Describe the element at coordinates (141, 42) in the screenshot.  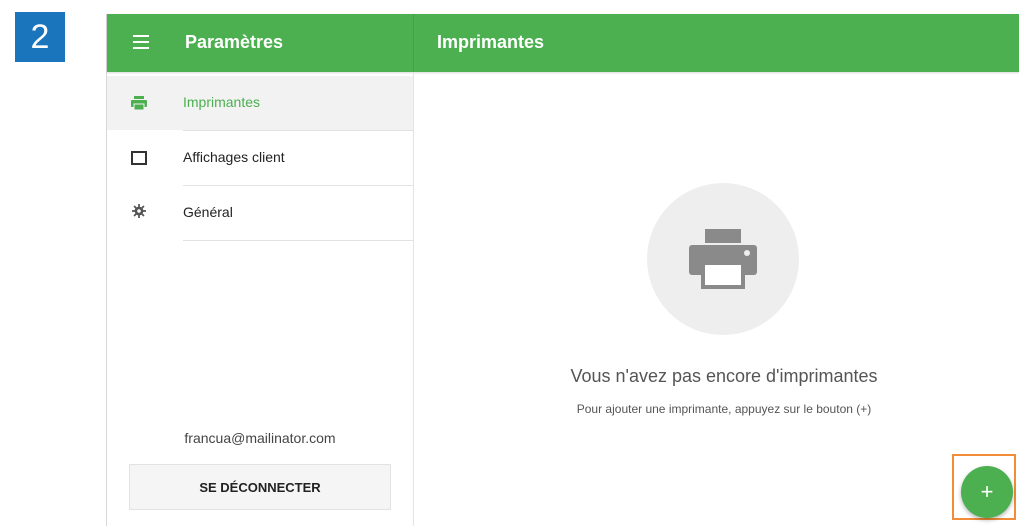
I see `hamburger-menu-icon` at that location.